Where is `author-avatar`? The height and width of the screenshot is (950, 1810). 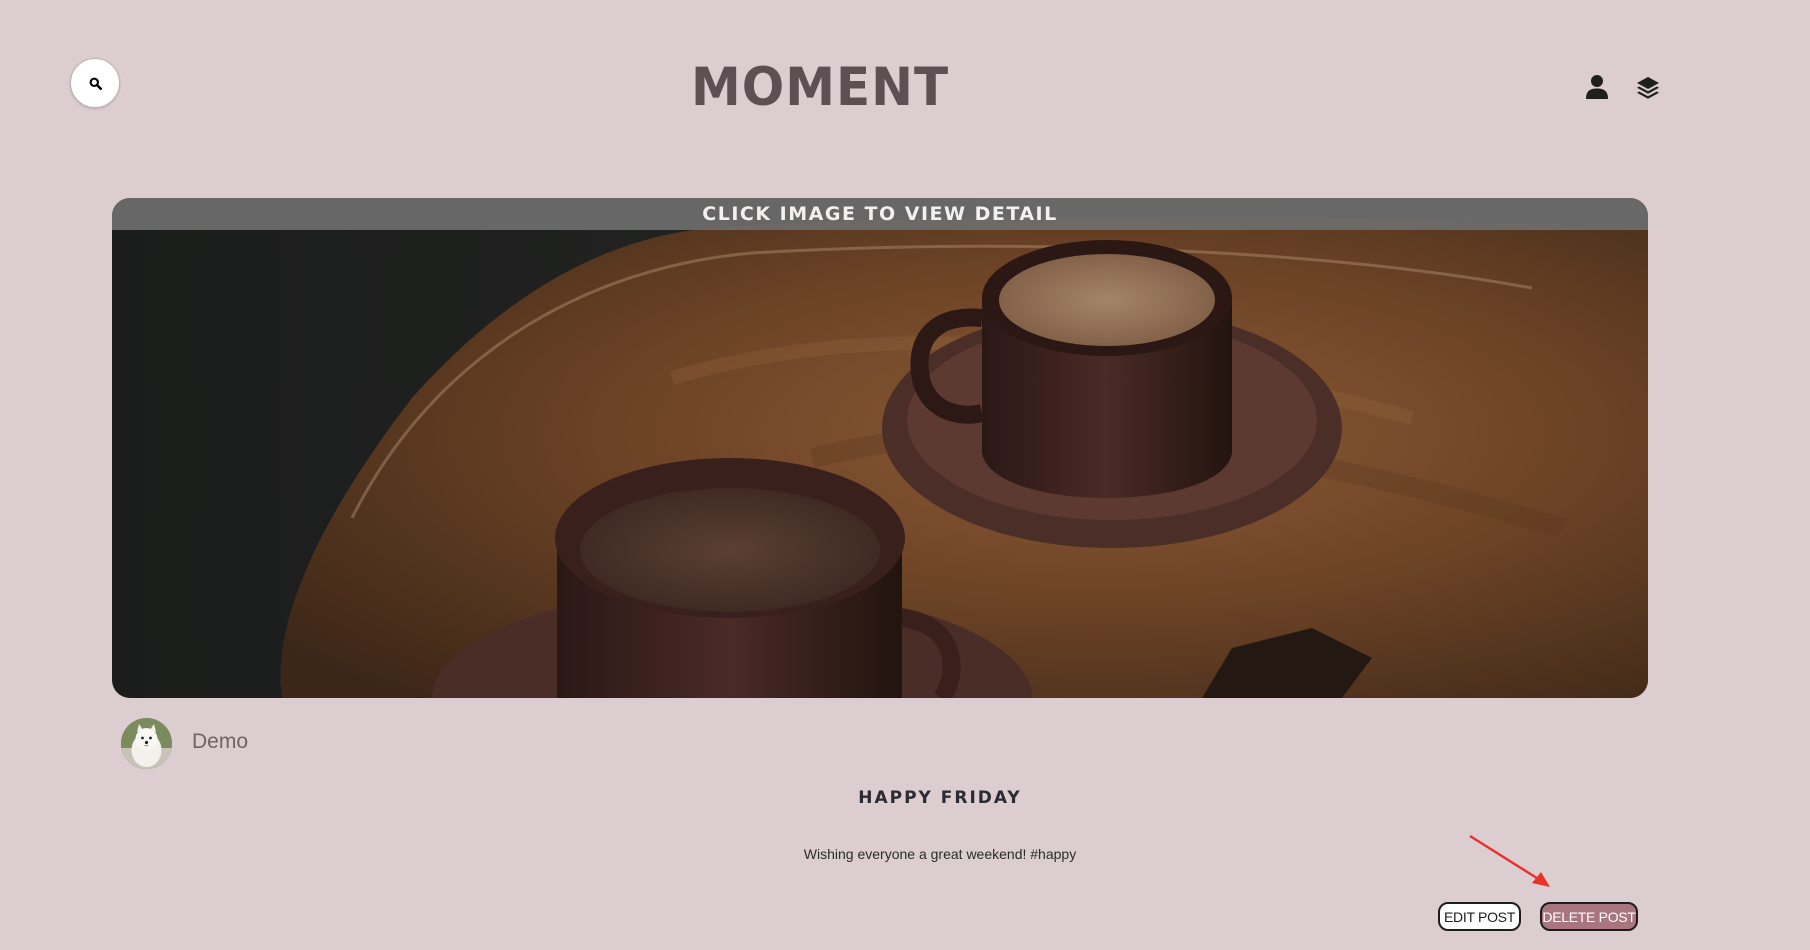
author-avatar is located at coordinates (146, 743).